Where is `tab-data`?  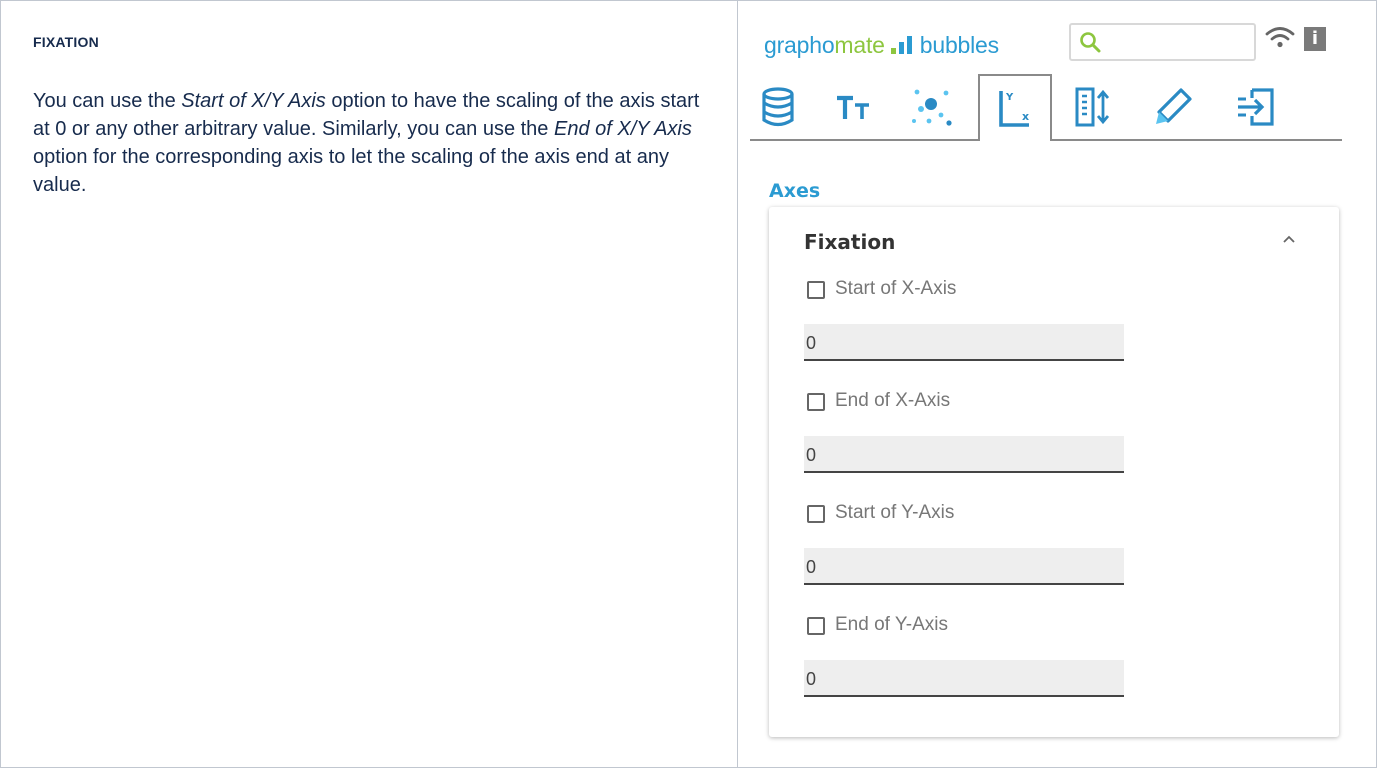
tab-data is located at coordinates (778, 107).